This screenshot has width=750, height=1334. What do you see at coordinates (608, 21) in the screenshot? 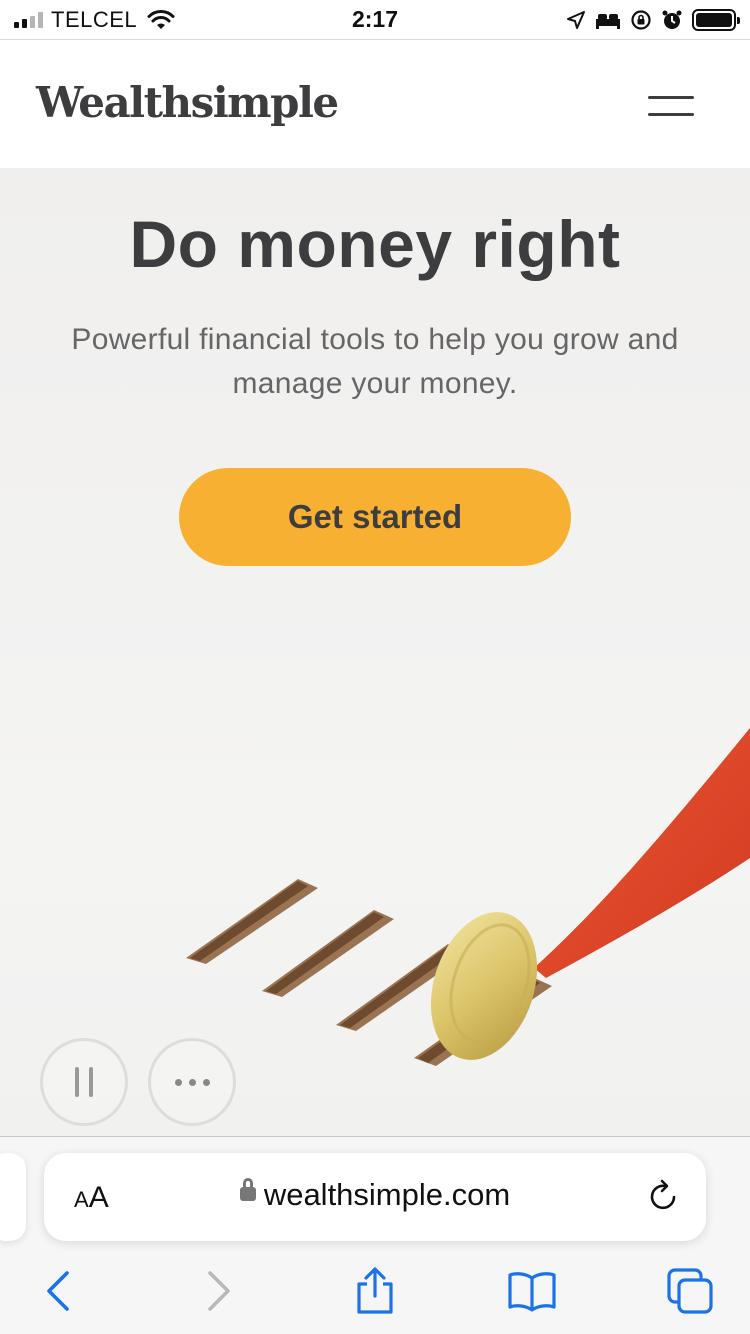
I see `bed-icon` at bounding box center [608, 21].